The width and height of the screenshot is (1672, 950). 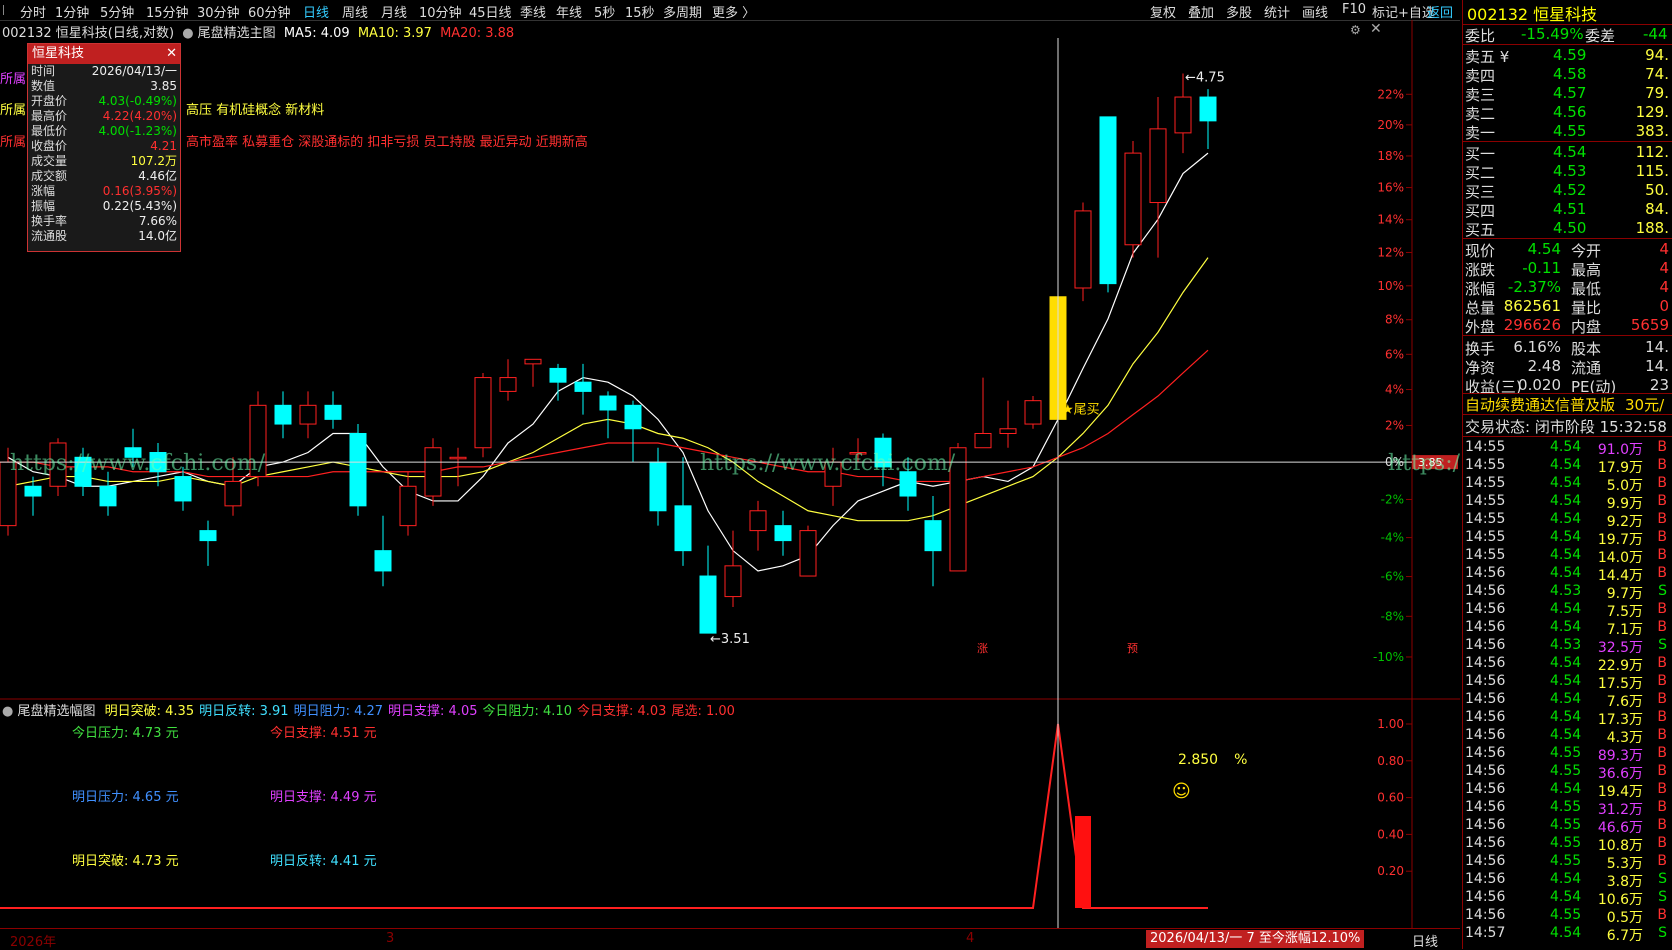 I want to click on level-value: 4.73 元, so click(x=155, y=861).